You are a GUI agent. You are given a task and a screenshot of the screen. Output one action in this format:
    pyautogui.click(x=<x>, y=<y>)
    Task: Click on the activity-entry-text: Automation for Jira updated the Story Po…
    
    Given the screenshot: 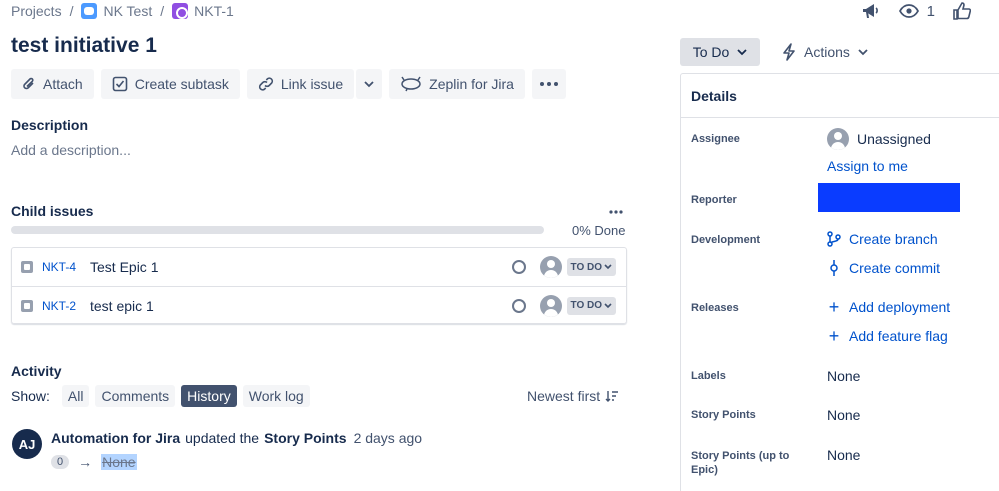 What is the action you would take?
    pyautogui.click(x=236, y=438)
    